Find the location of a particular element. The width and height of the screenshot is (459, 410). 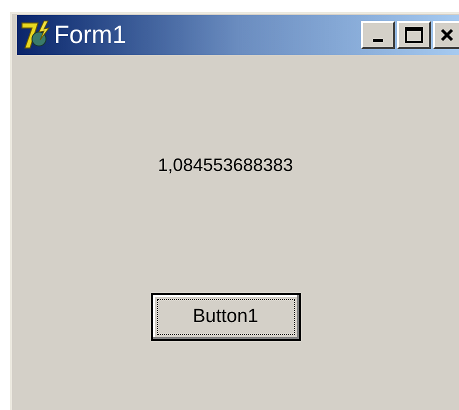

close-button is located at coordinates (446, 35).